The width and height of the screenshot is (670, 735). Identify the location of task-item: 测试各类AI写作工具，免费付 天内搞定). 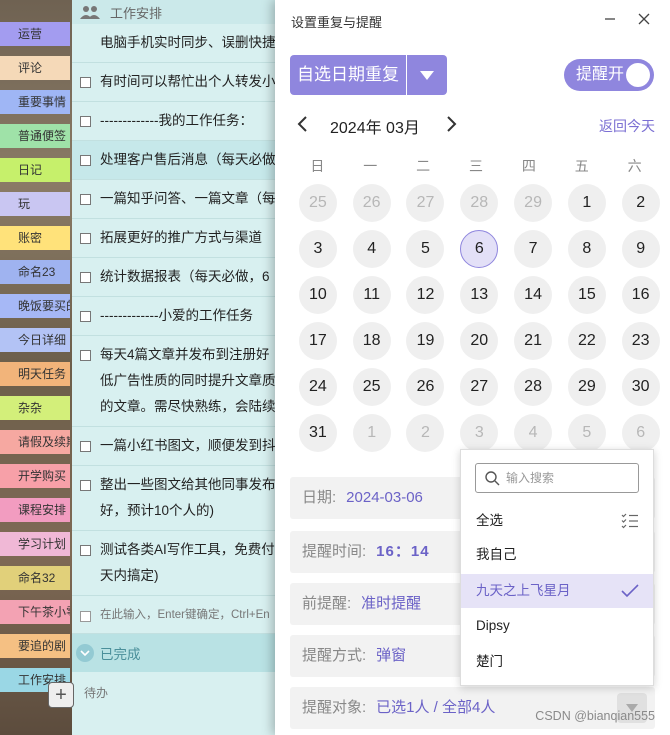
(177, 563).